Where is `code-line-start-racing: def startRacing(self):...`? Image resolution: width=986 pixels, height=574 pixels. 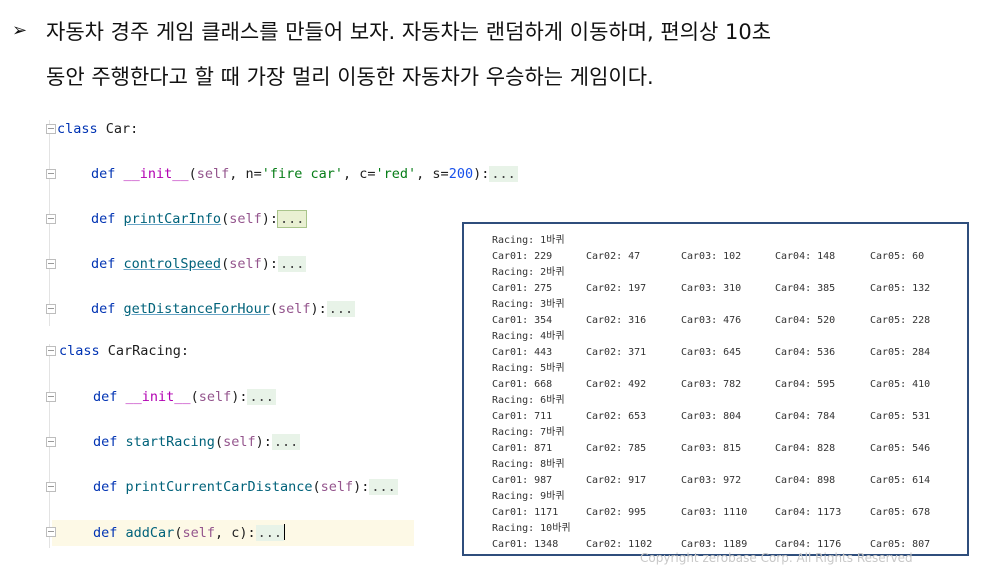
code-line-start-racing: def startRacing(self):... is located at coordinates (197, 442).